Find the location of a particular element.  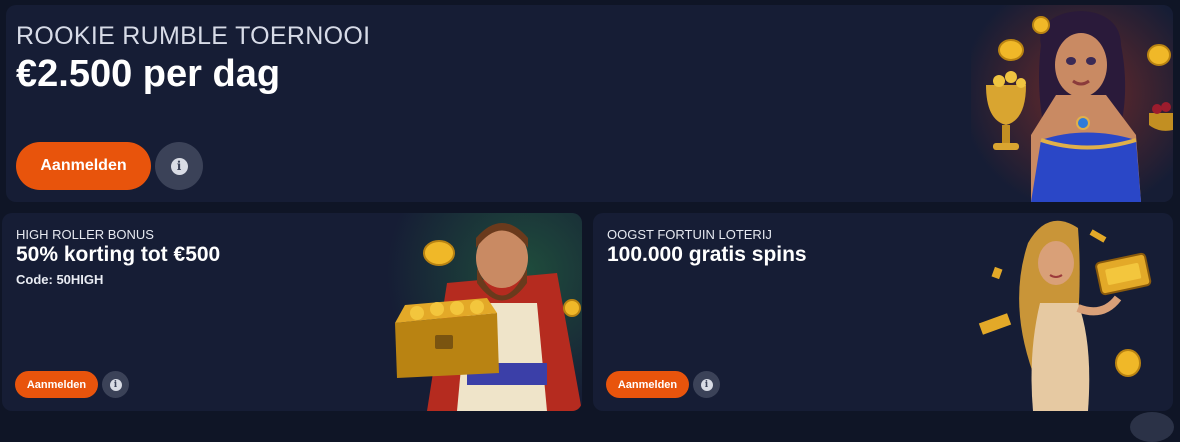

promo-code: Code: 50HIGH is located at coordinates (60, 279).